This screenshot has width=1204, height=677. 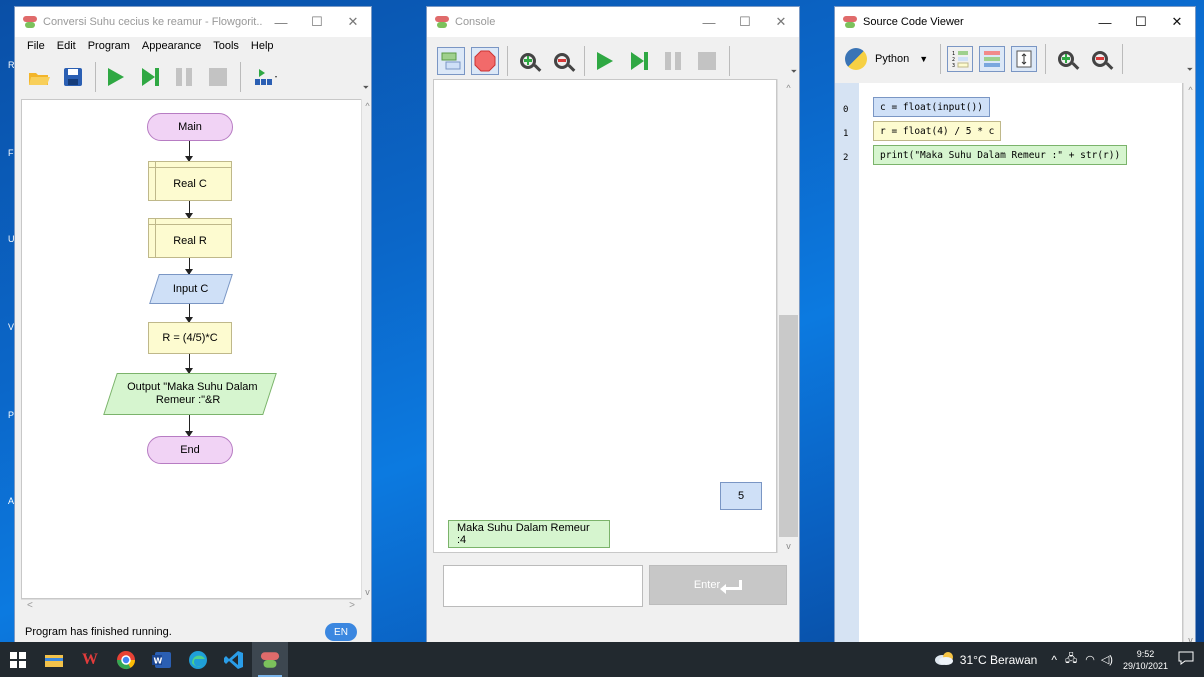 I want to click on source-viewer-title: Source Code Viewer, so click(x=913, y=22).